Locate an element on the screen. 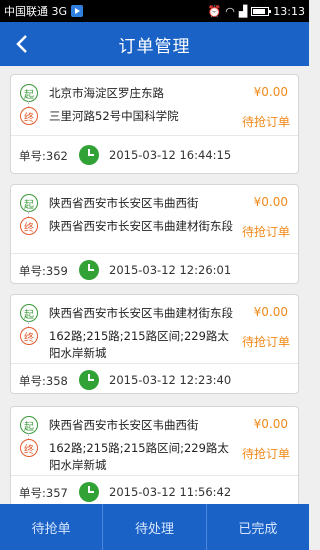 This screenshot has height=550, width=320. page-title: 订单管理 is located at coordinates (154, 46).